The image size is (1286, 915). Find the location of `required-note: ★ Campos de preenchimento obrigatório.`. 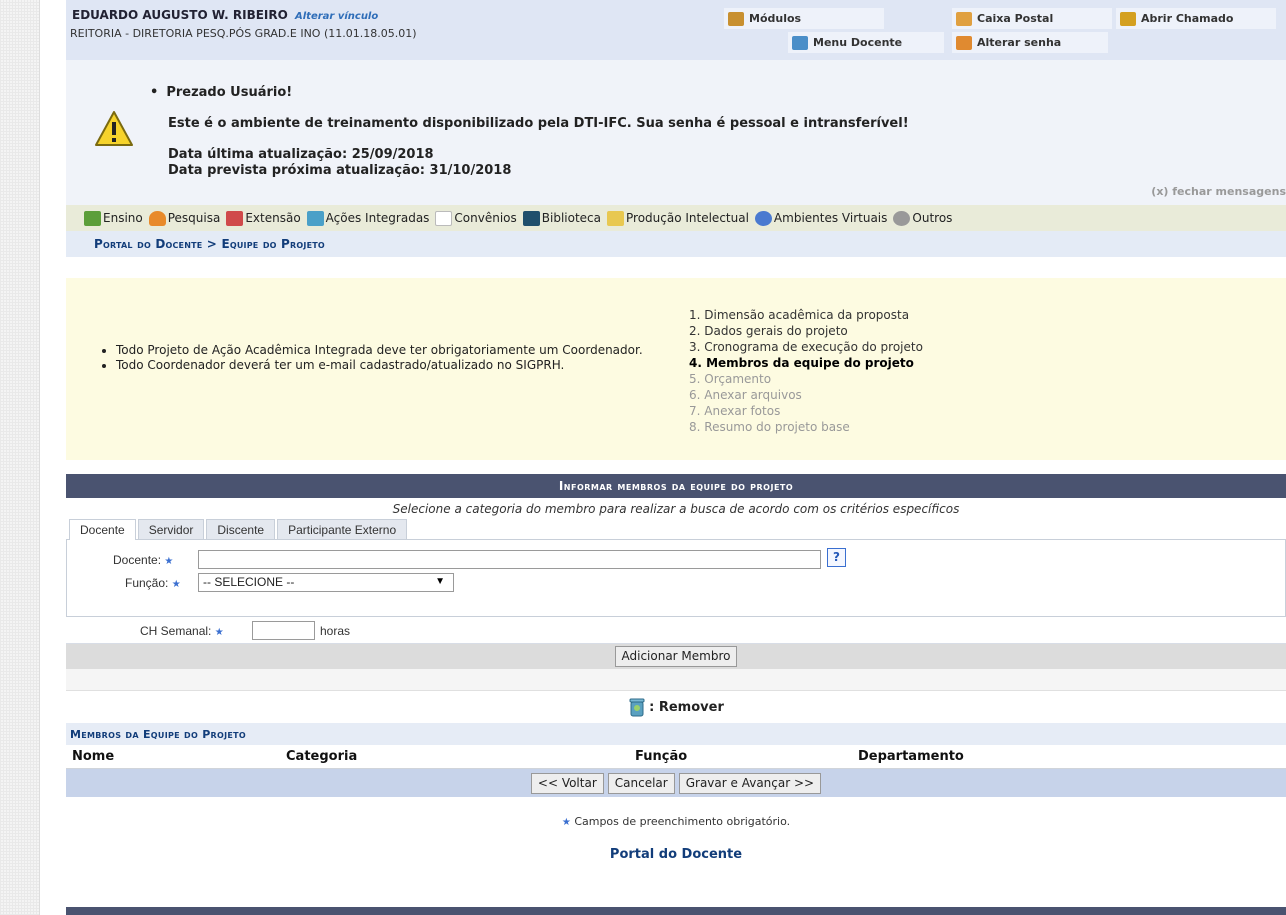

required-note: ★ Campos de preenchimento obrigatório. is located at coordinates (676, 822).